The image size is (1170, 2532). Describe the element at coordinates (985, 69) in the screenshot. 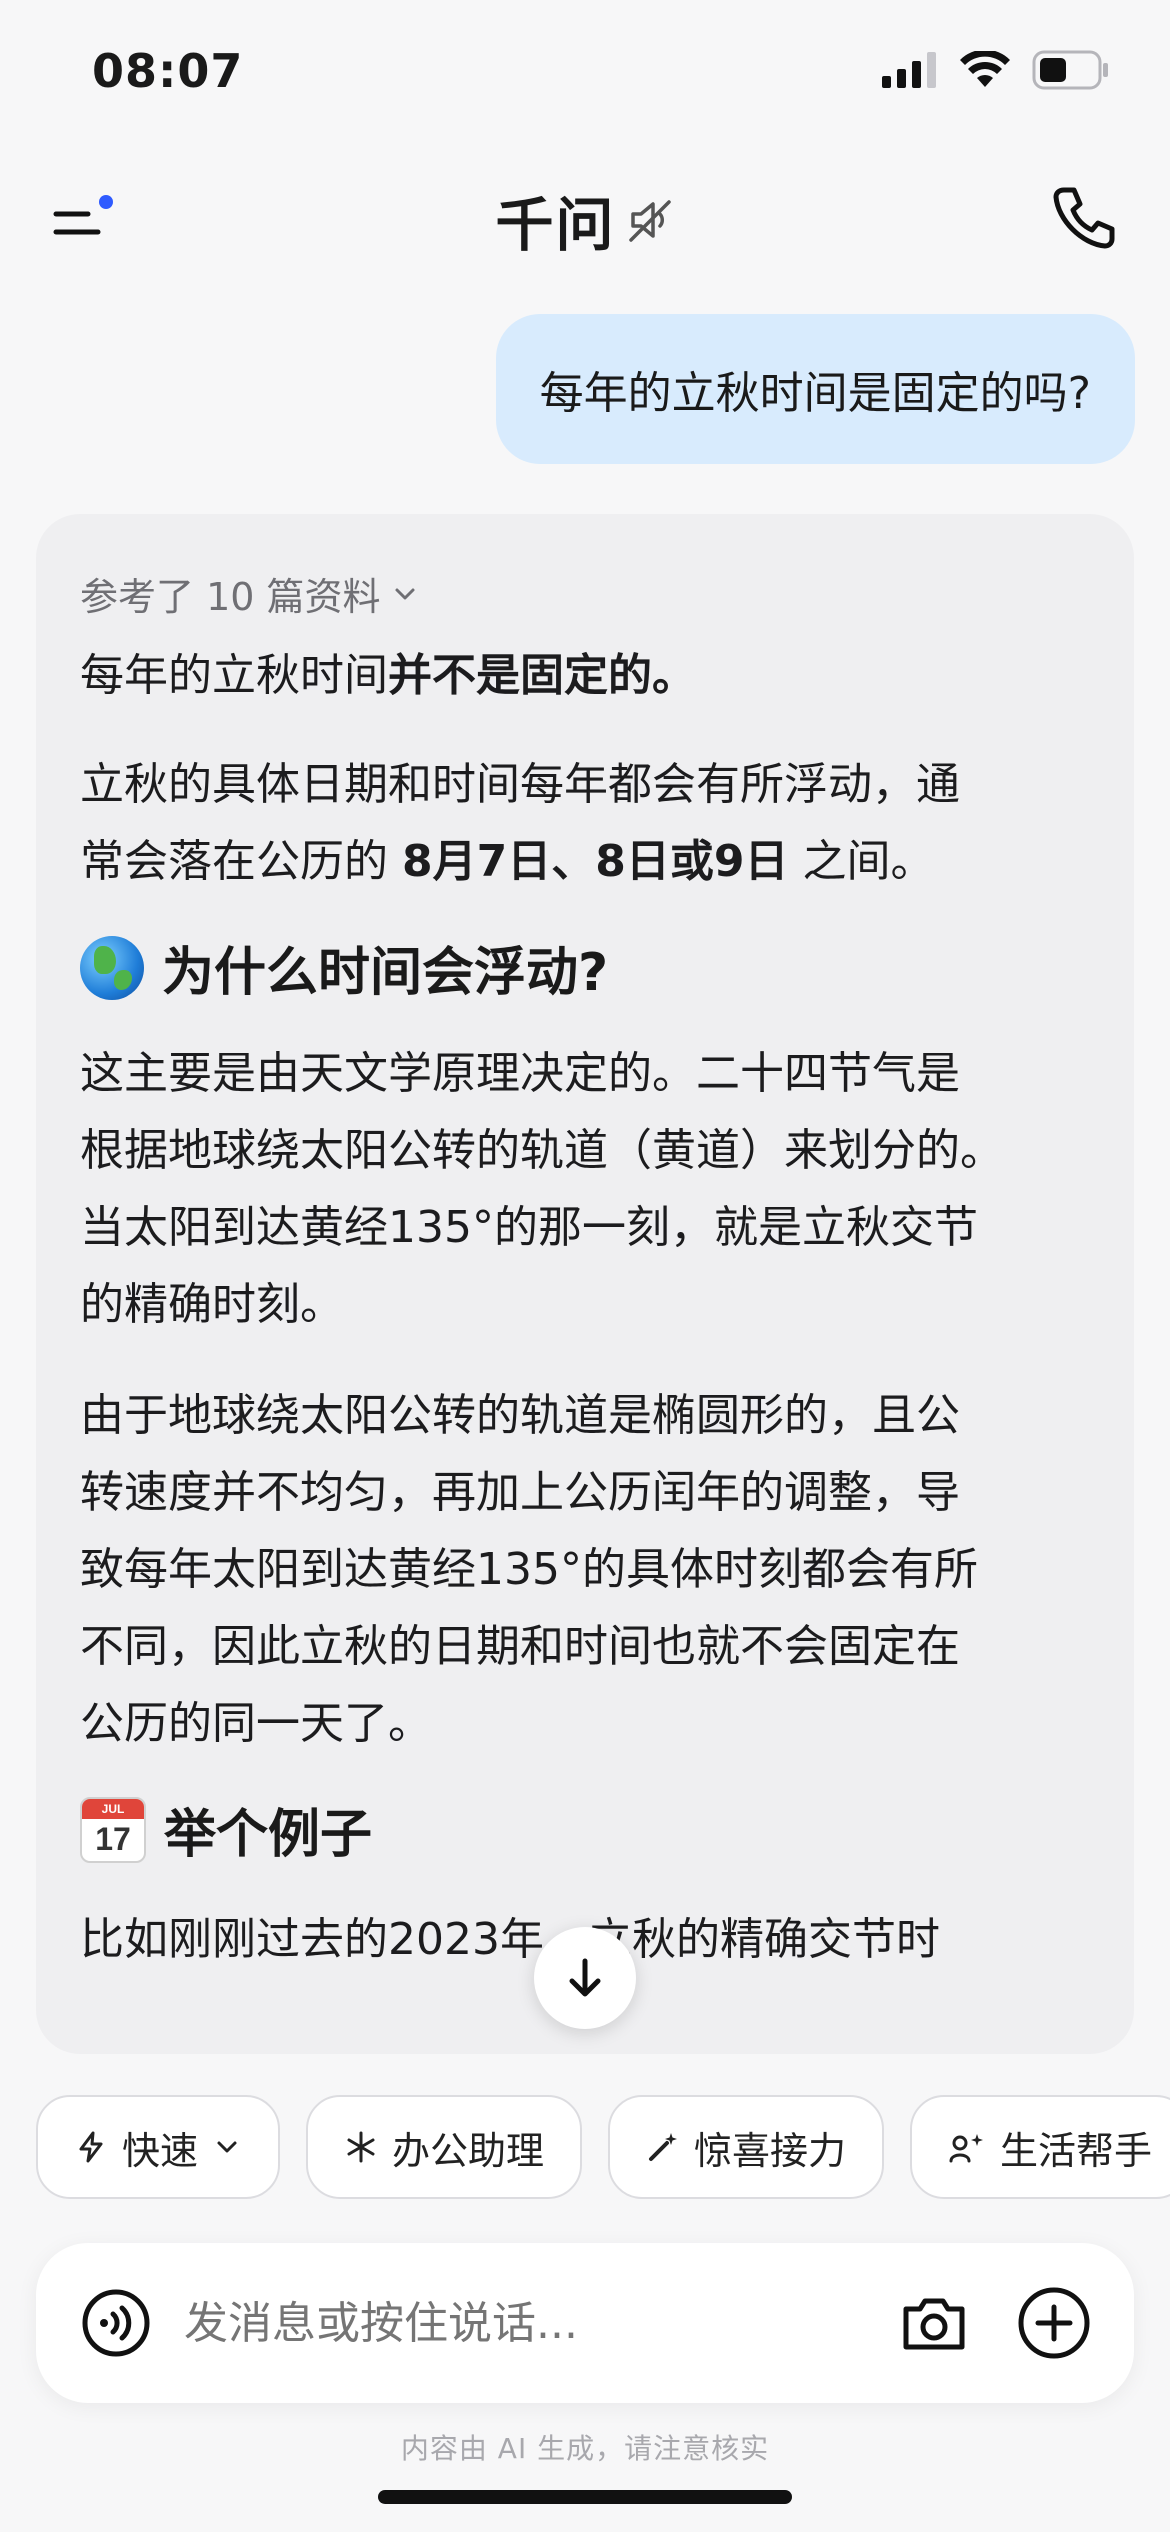

I see `wifi-icon` at that location.